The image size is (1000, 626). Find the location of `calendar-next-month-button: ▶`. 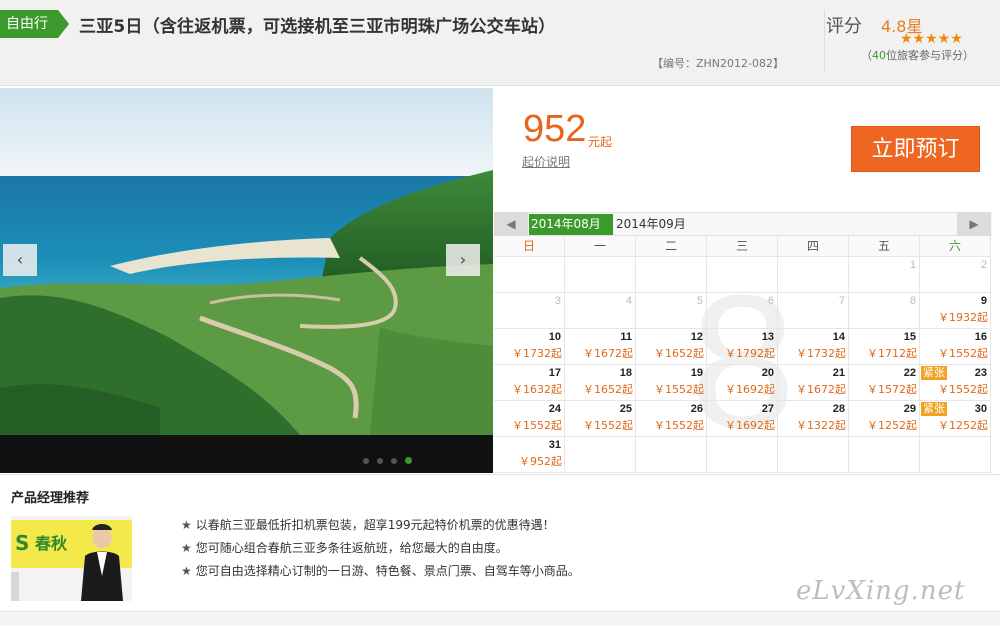

calendar-next-month-button: ▶ is located at coordinates (974, 224).